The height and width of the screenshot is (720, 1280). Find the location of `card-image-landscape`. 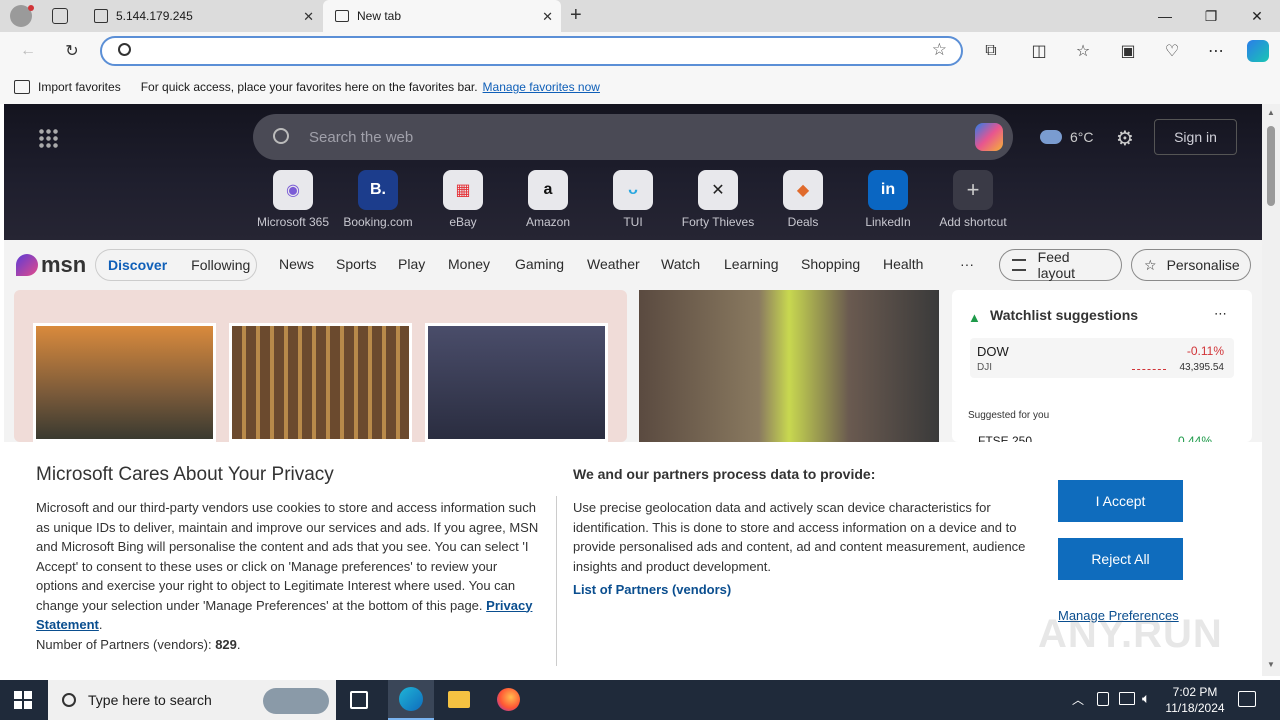

card-image-landscape is located at coordinates (124, 382).